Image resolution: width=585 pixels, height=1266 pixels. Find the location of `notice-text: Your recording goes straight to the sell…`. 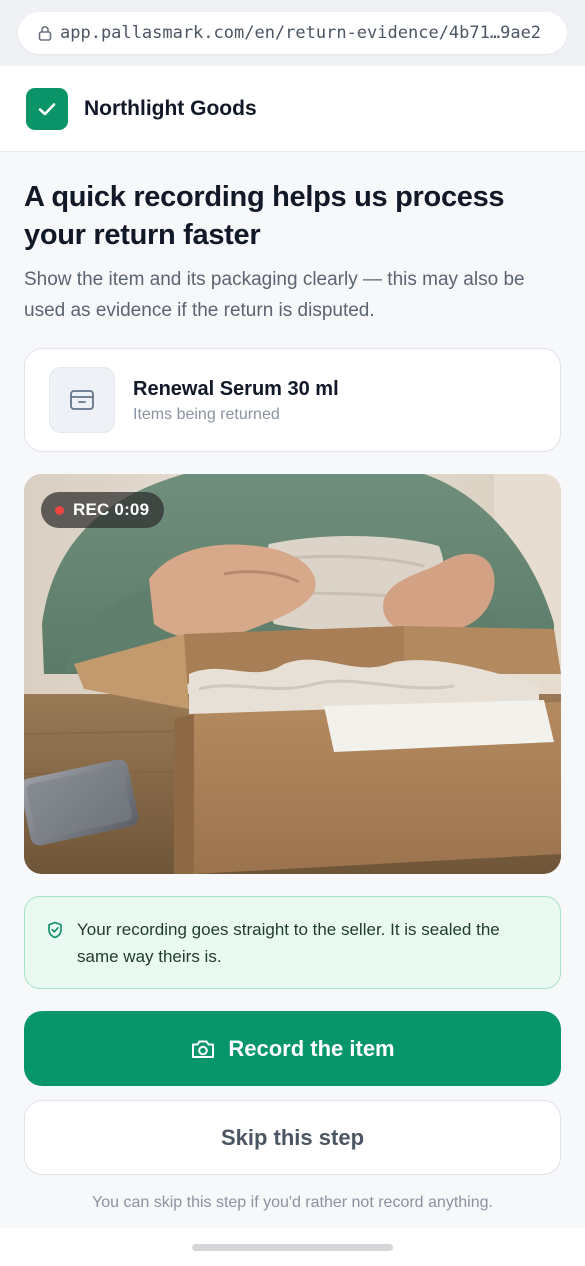

notice-text: Your recording goes straight to the sell… is located at coordinates (288, 943).